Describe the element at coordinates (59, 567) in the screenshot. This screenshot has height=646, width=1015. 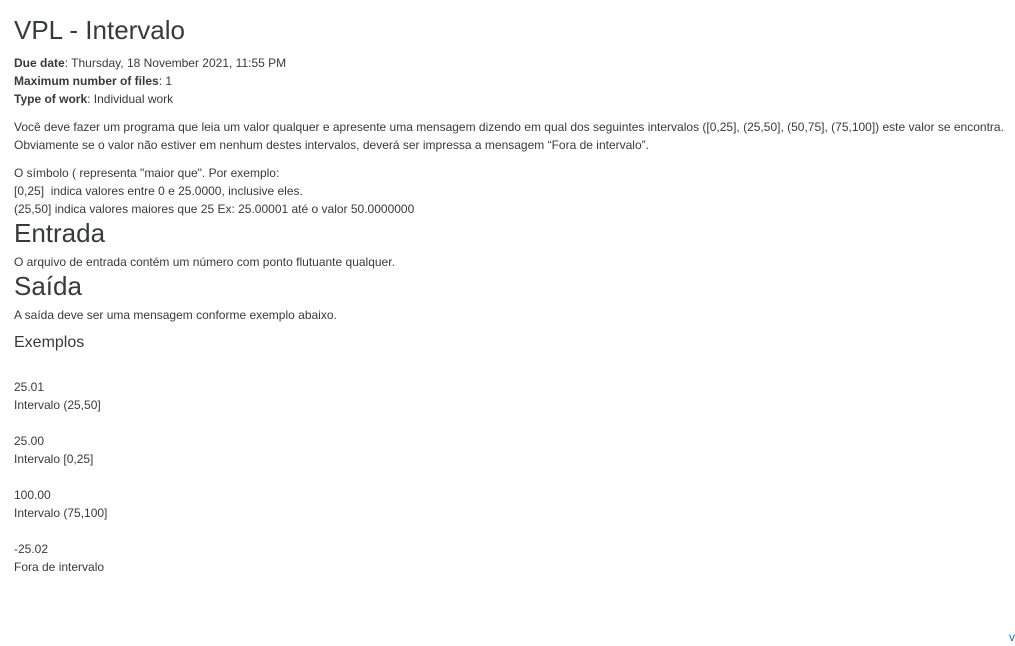
I see `example-output: Fora de intervalo` at that location.